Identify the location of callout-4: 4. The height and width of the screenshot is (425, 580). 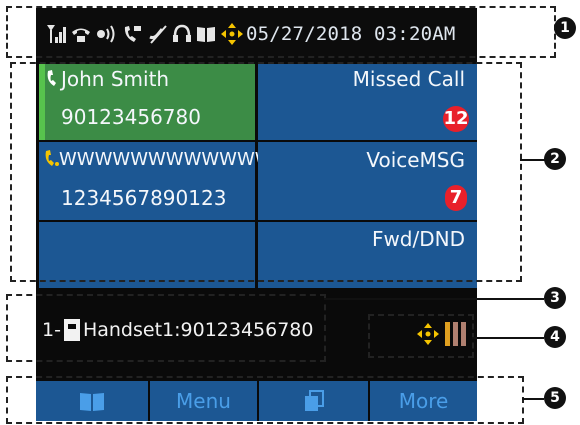
(555, 337).